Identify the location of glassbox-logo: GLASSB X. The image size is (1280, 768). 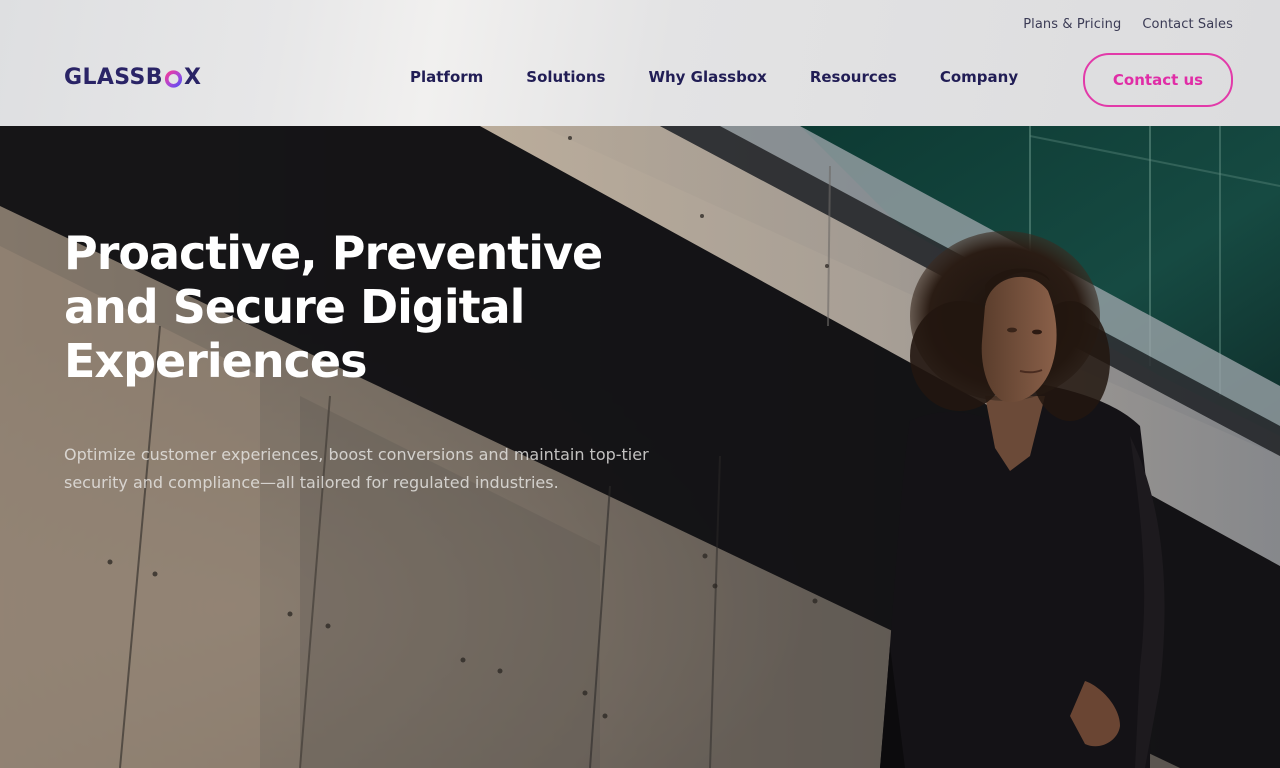
(132, 78).